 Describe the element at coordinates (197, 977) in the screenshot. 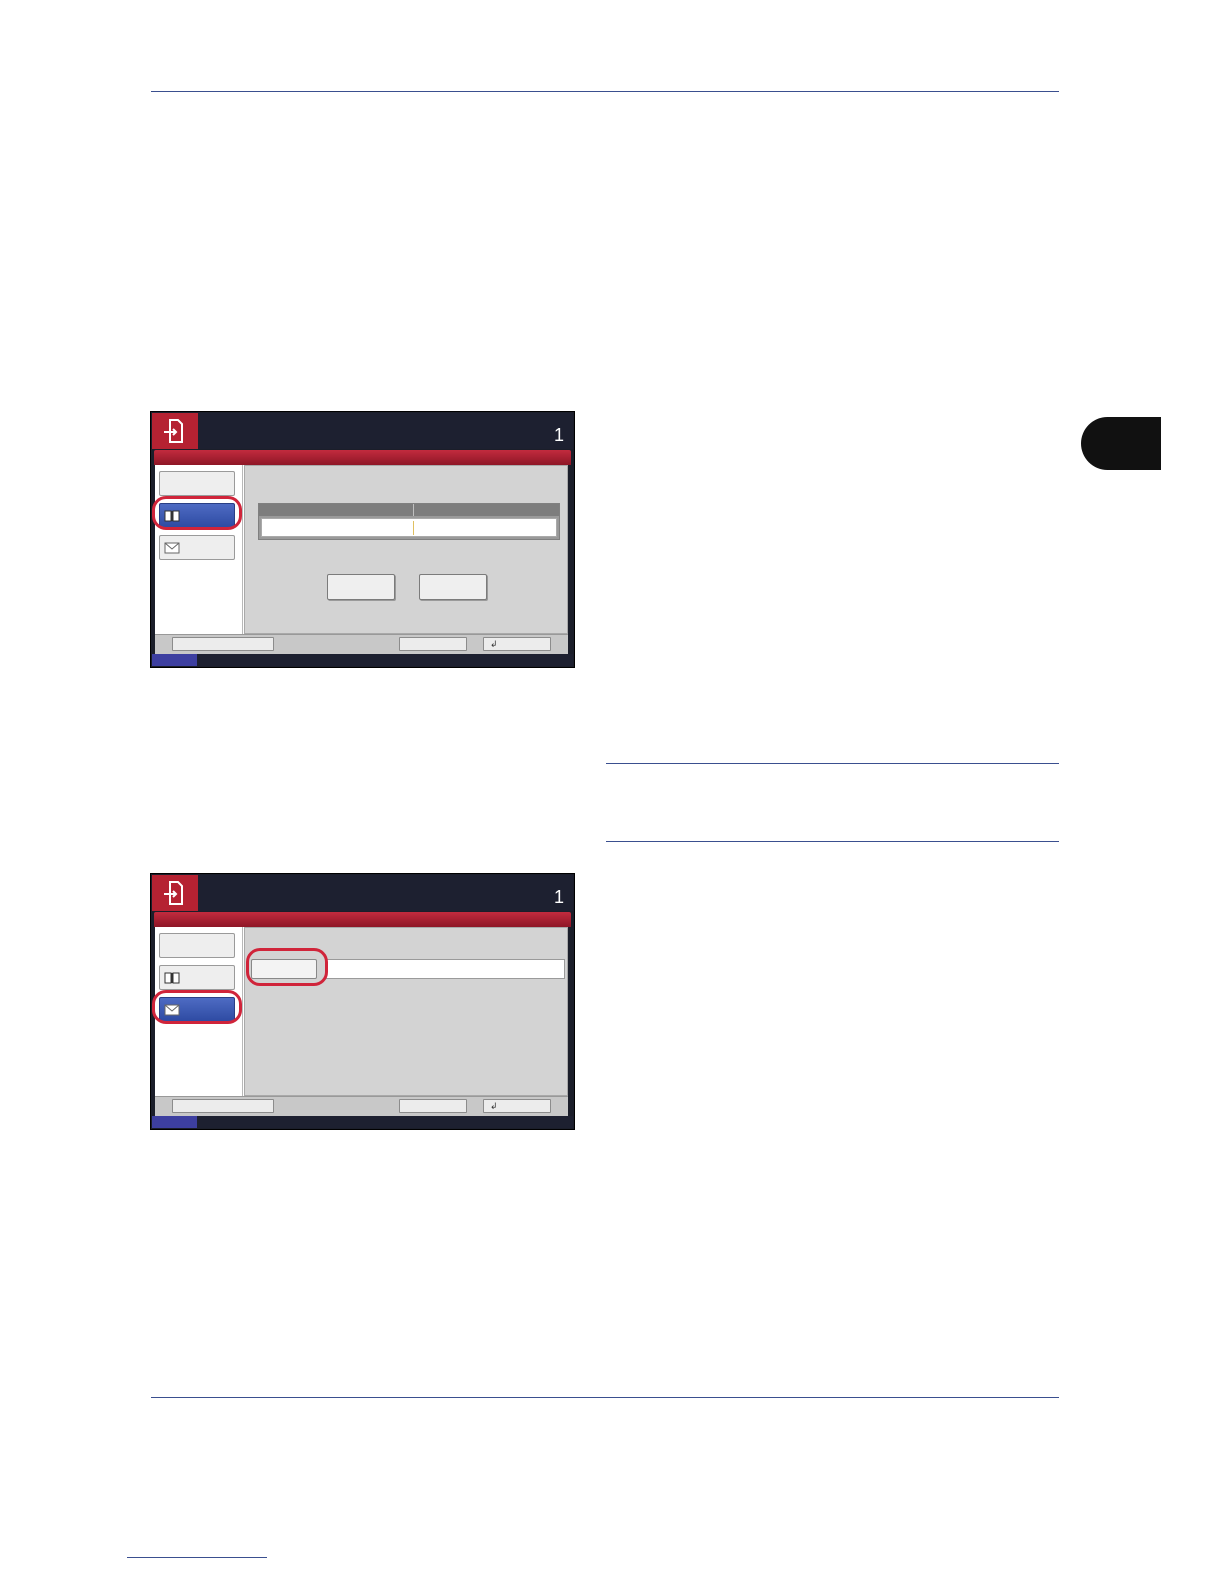

I see `address-book-tab` at that location.